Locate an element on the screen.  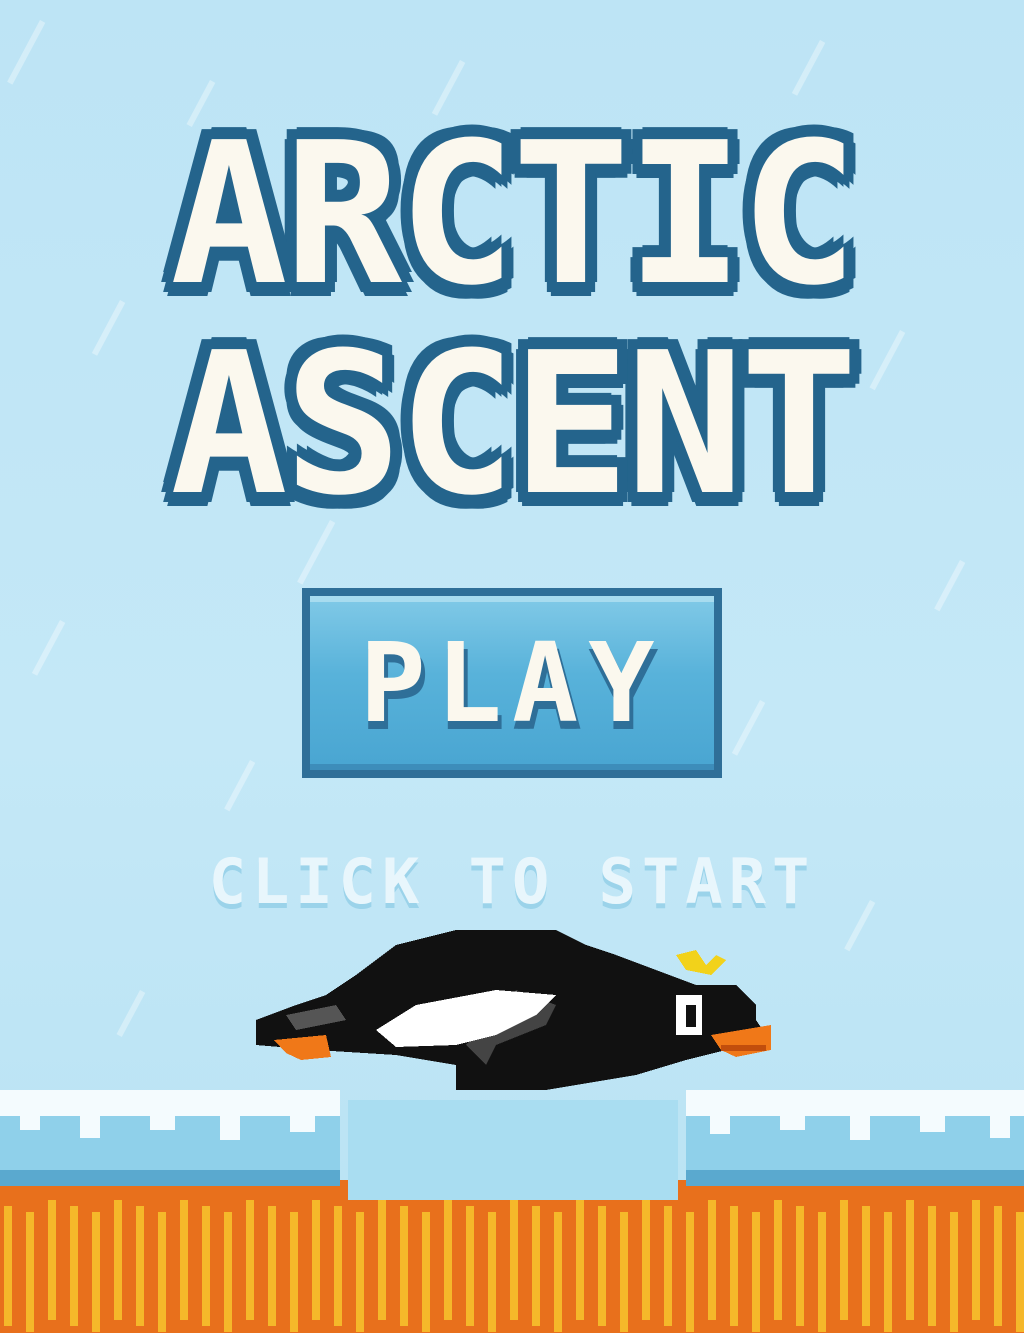
penguin-sprite-icon is located at coordinates (513, 1010).